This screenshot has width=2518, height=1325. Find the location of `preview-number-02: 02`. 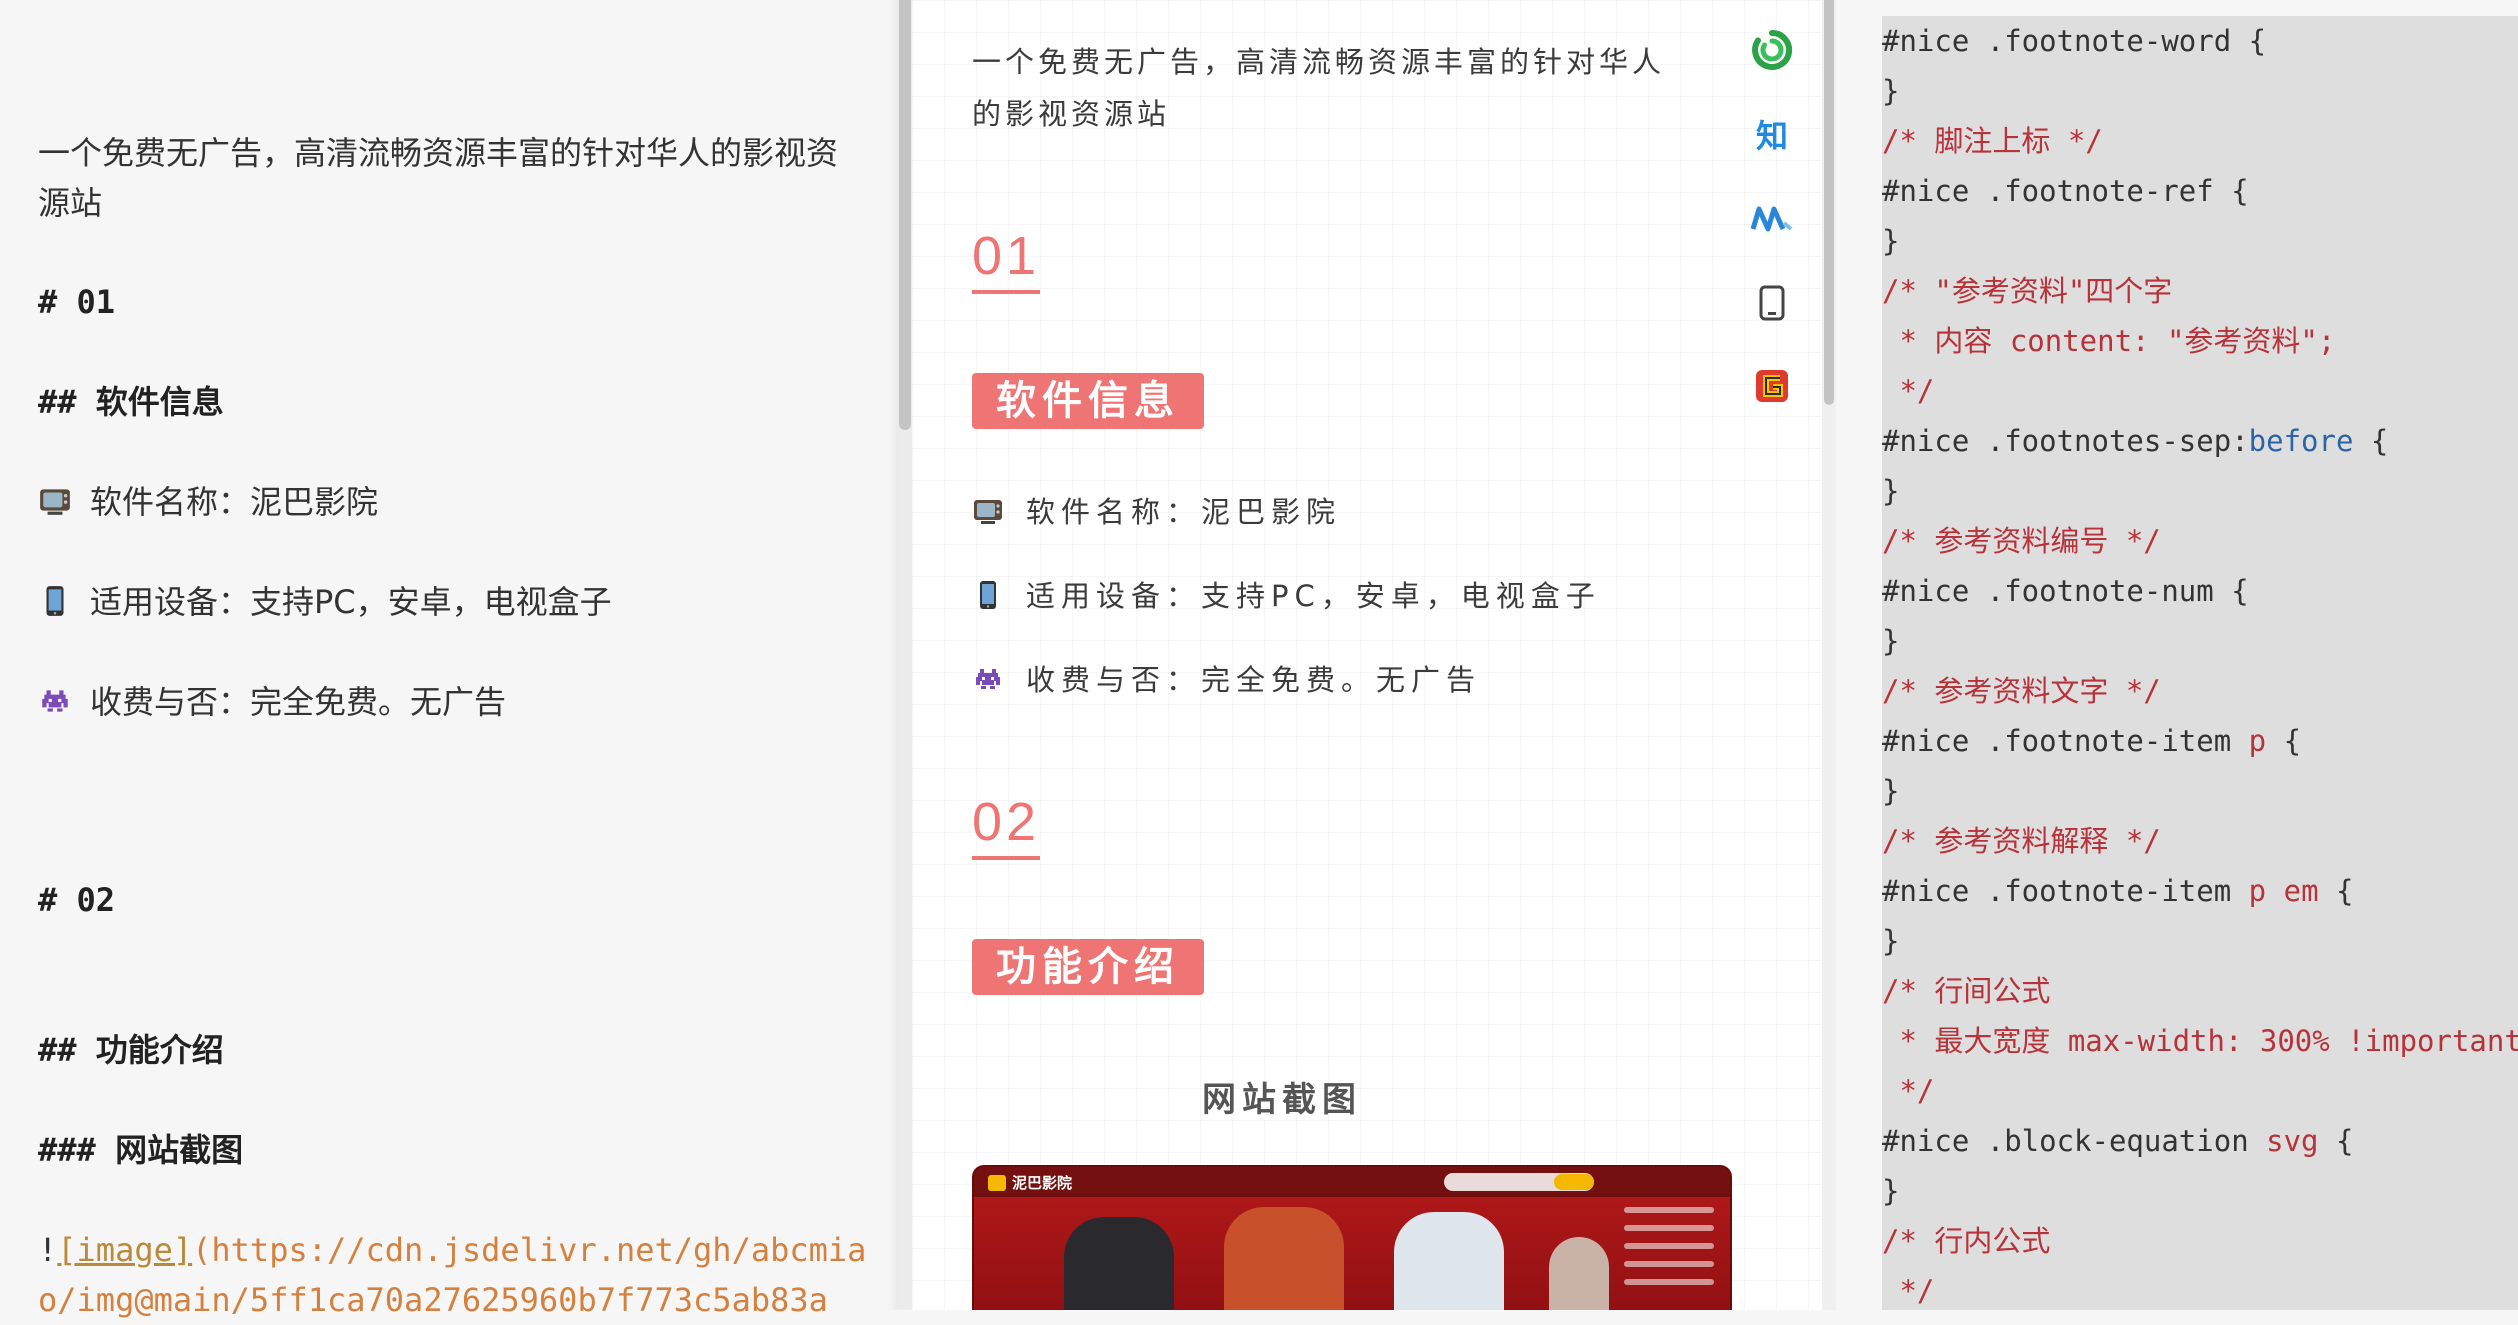

preview-number-02: 02 is located at coordinates (1006, 826).